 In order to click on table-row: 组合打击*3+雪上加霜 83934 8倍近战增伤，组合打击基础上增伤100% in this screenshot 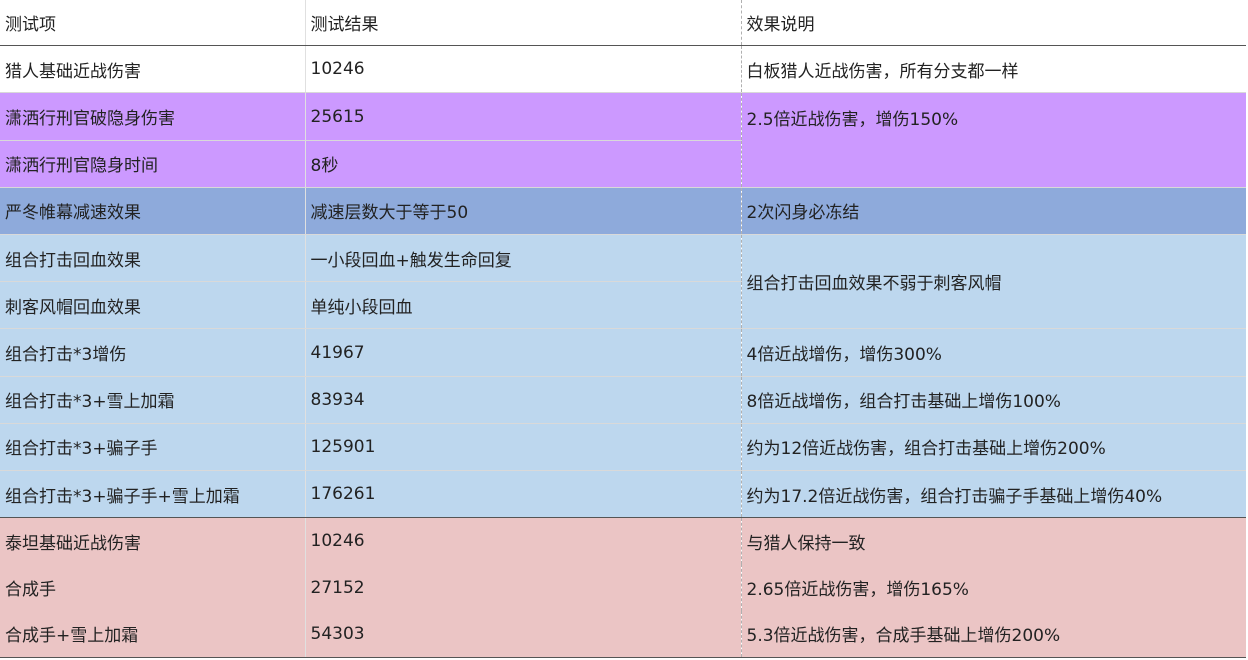, I will do `click(623, 400)`.